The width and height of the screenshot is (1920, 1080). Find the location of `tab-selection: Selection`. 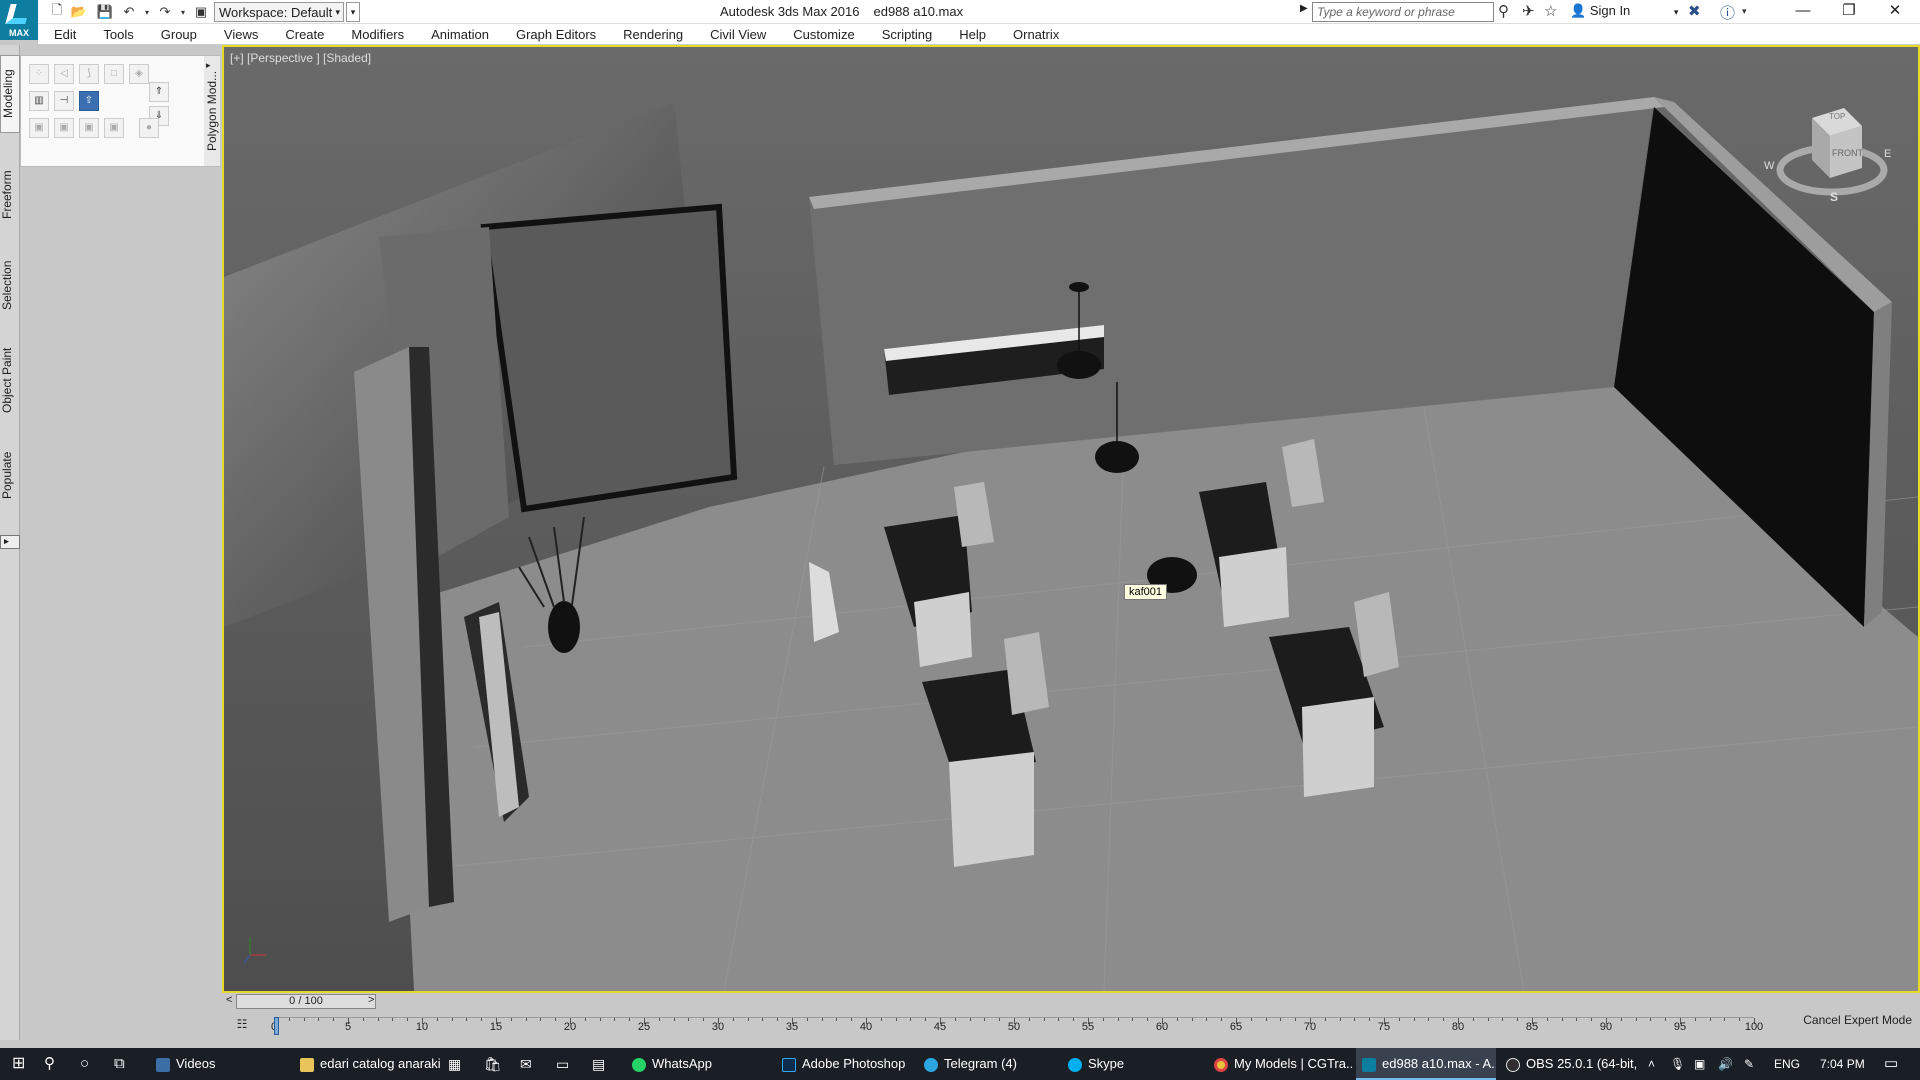

tab-selection: Selection is located at coordinates (10, 285).